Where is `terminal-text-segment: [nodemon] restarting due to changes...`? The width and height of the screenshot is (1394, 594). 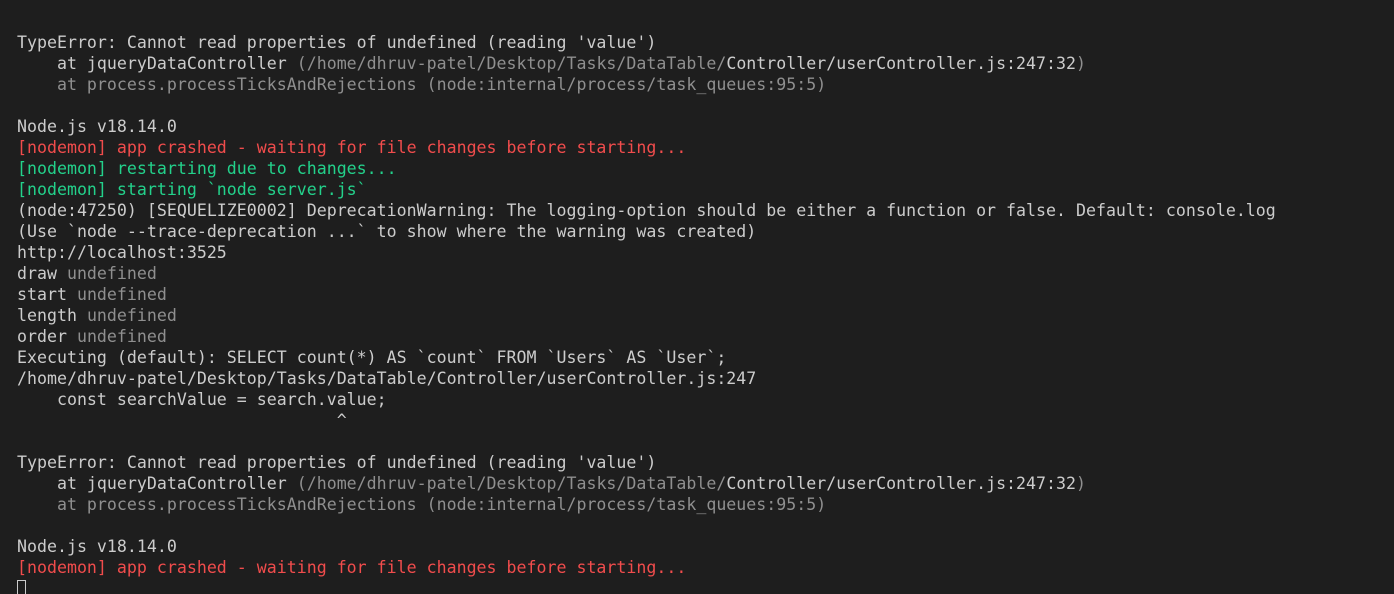
terminal-text-segment: [nodemon] restarting due to changes... is located at coordinates (207, 168).